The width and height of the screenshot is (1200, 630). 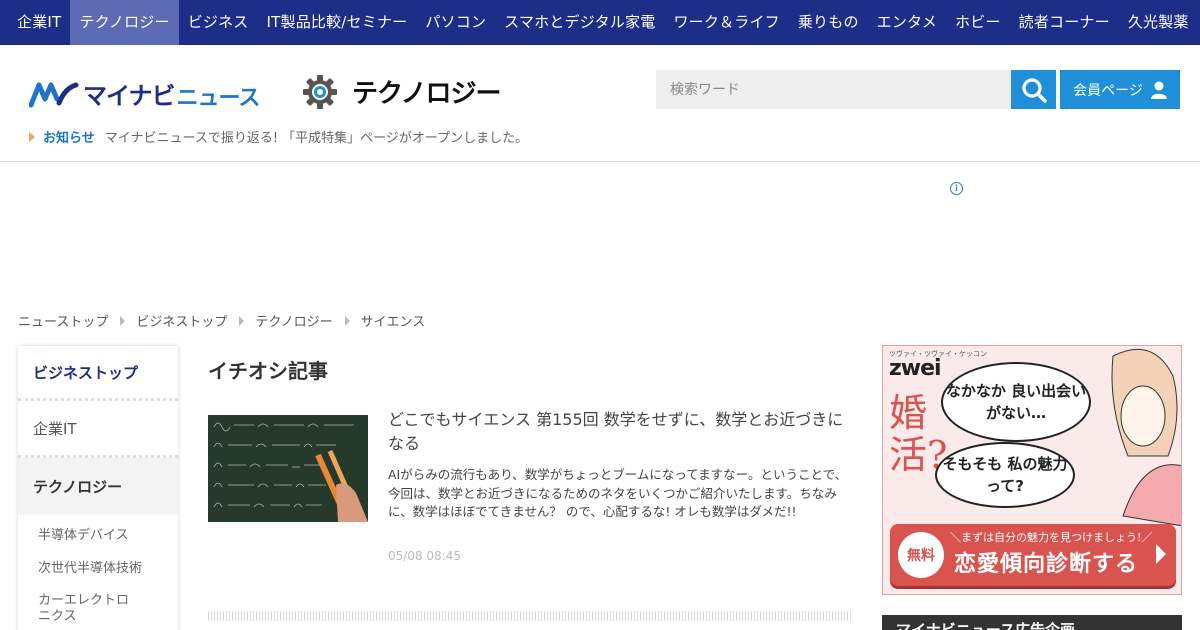 I want to click on article-title: どこでもサイエンス 第155回 数学をせずに、数学とお近づきになる, so click(x=620, y=432).